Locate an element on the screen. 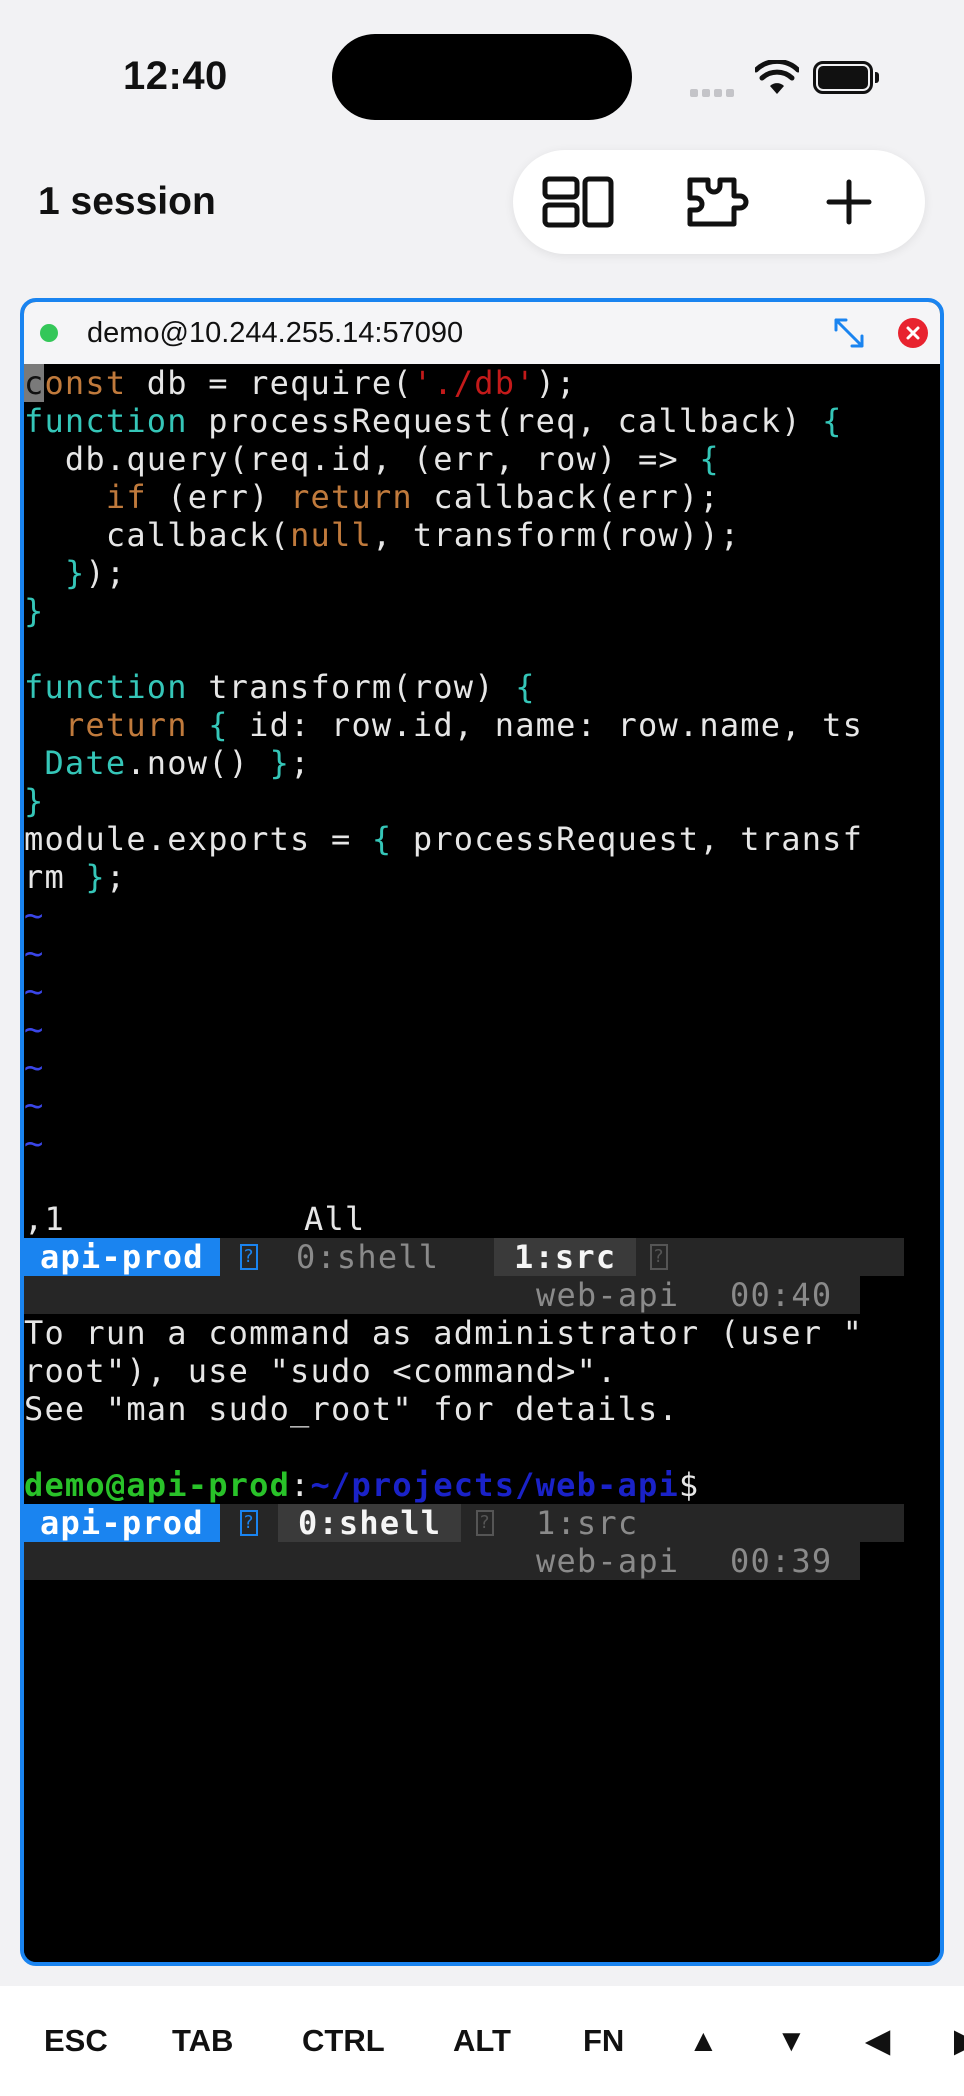 The image size is (964, 2096). code-line: }); is located at coordinates (95, 573).